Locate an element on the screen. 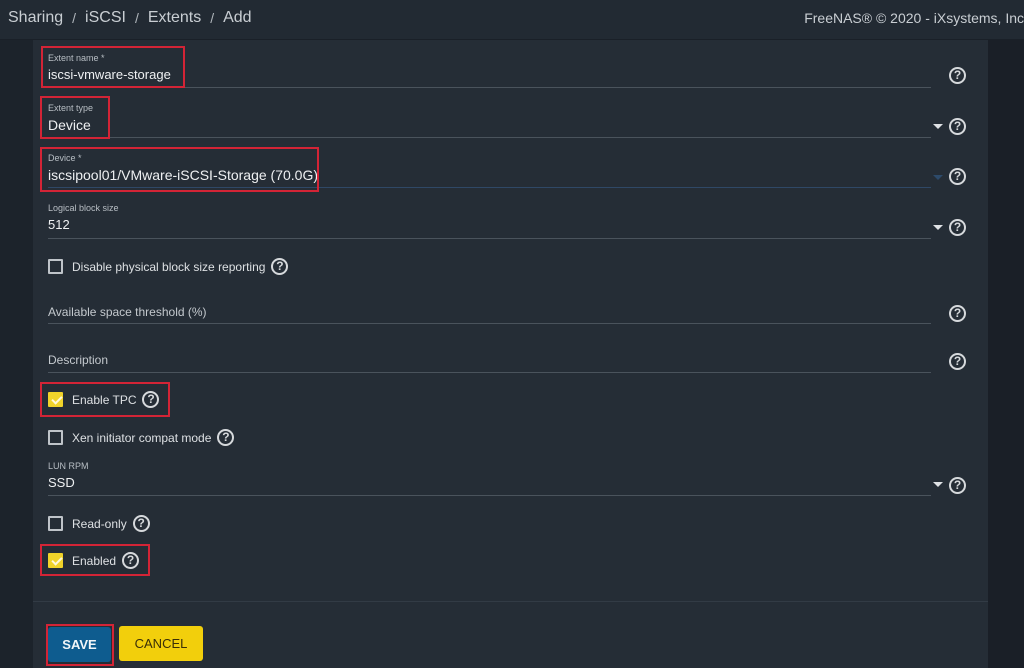 Image resolution: width=1024 pixels, height=668 pixels. enable-tpc-label: Enable TPC is located at coordinates (104, 399).